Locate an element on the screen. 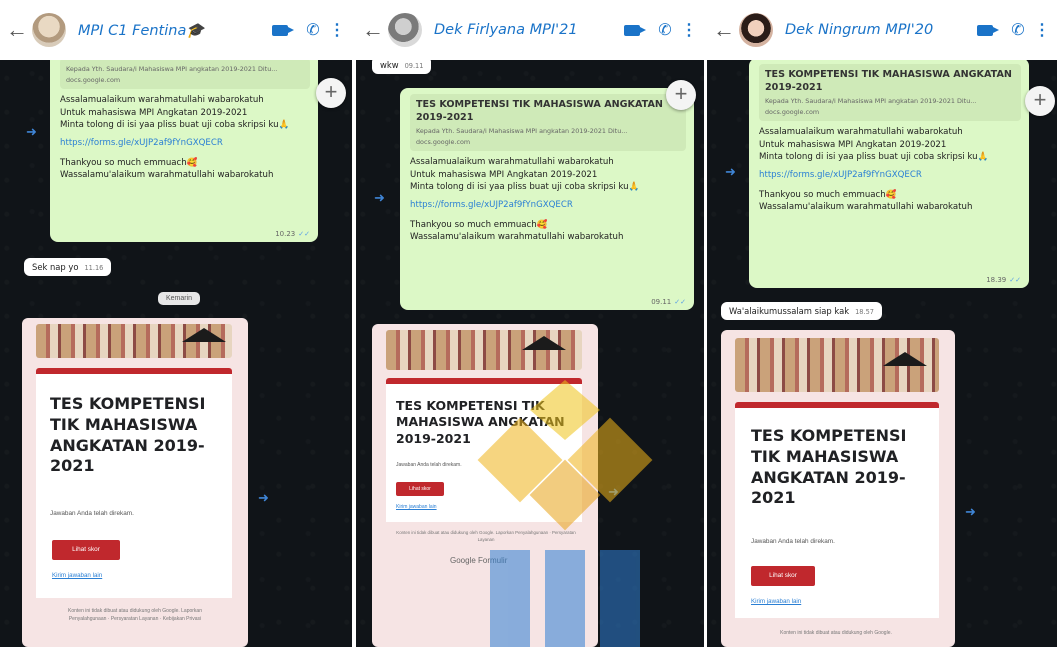 The height and width of the screenshot is (647, 1057). message-time: 09.11 is located at coordinates (414, 66).